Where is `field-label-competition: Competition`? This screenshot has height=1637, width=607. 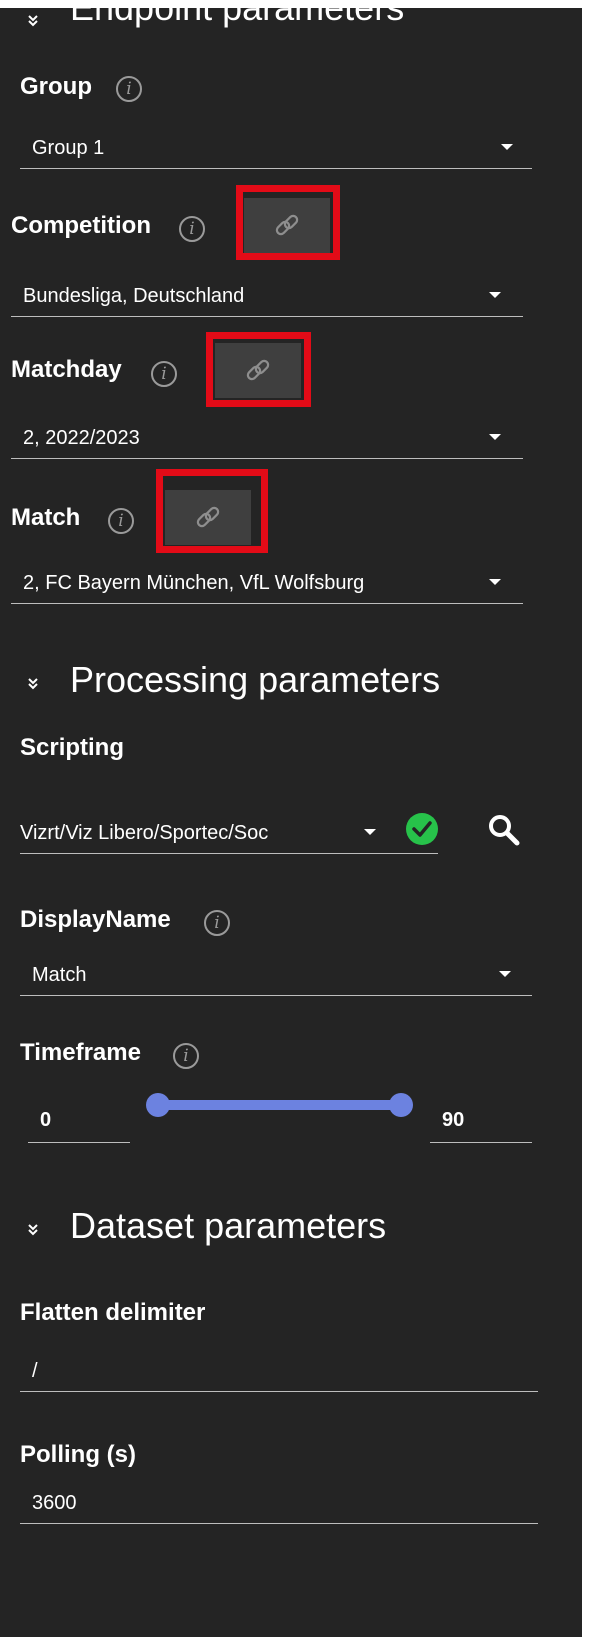
field-label-competition: Competition is located at coordinates (81, 225).